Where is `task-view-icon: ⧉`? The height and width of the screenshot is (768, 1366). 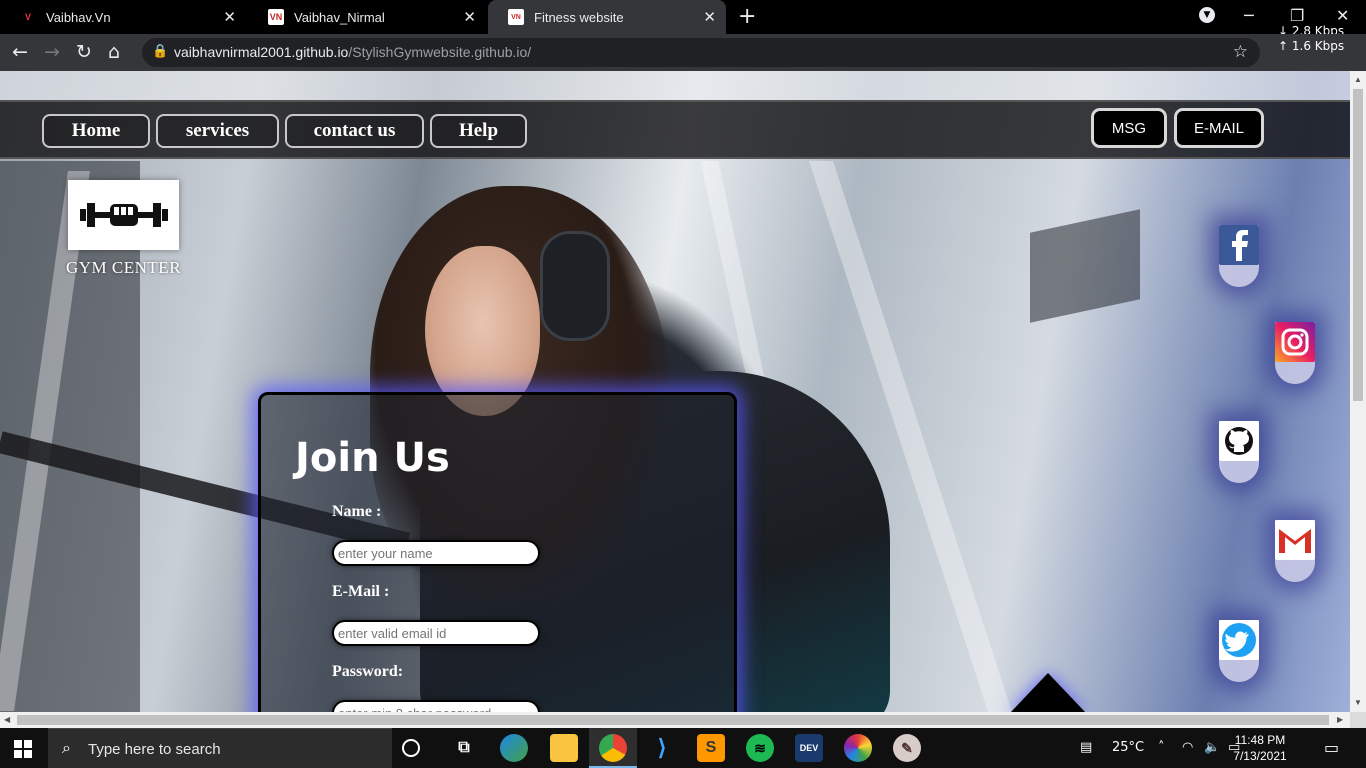 task-view-icon: ⧉ is located at coordinates (464, 748).